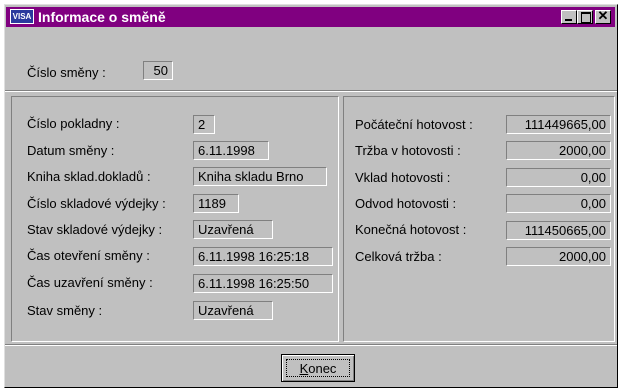  Describe the element at coordinates (558, 230) in the screenshot. I see `final-cash-field: 111450665,00` at that location.